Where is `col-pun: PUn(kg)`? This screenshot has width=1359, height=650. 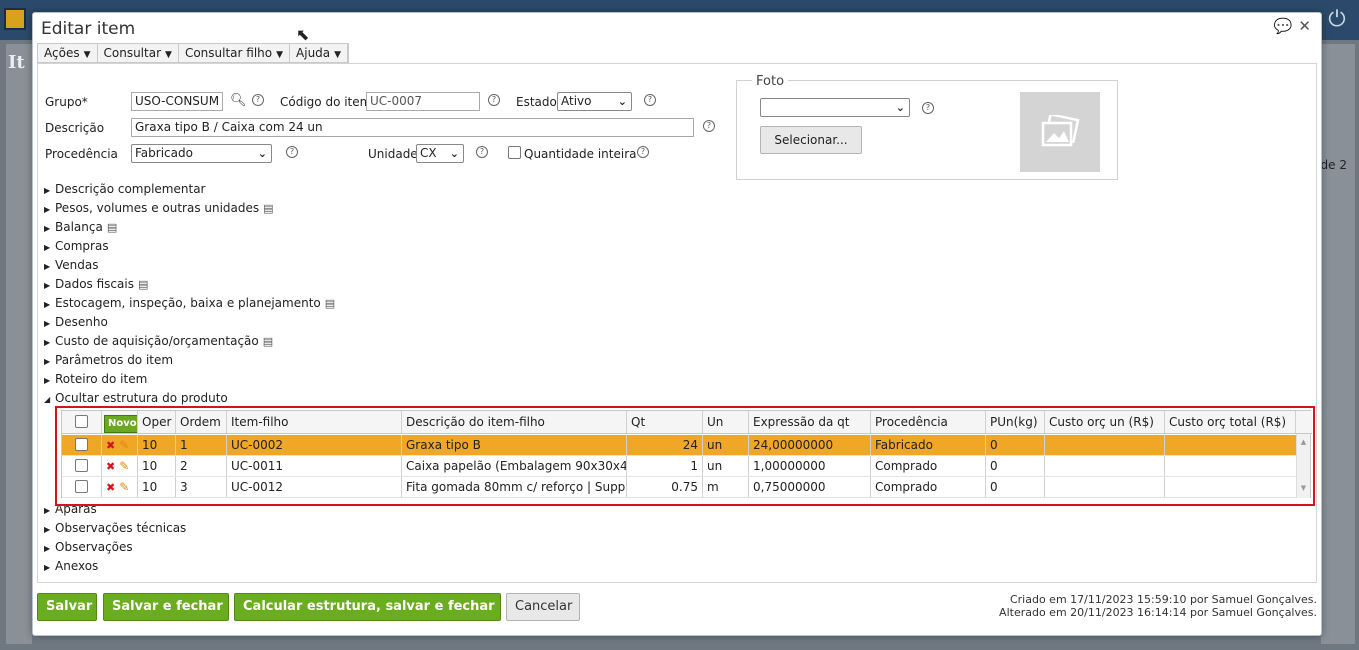
col-pun: PUn(kg) is located at coordinates (1015, 422).